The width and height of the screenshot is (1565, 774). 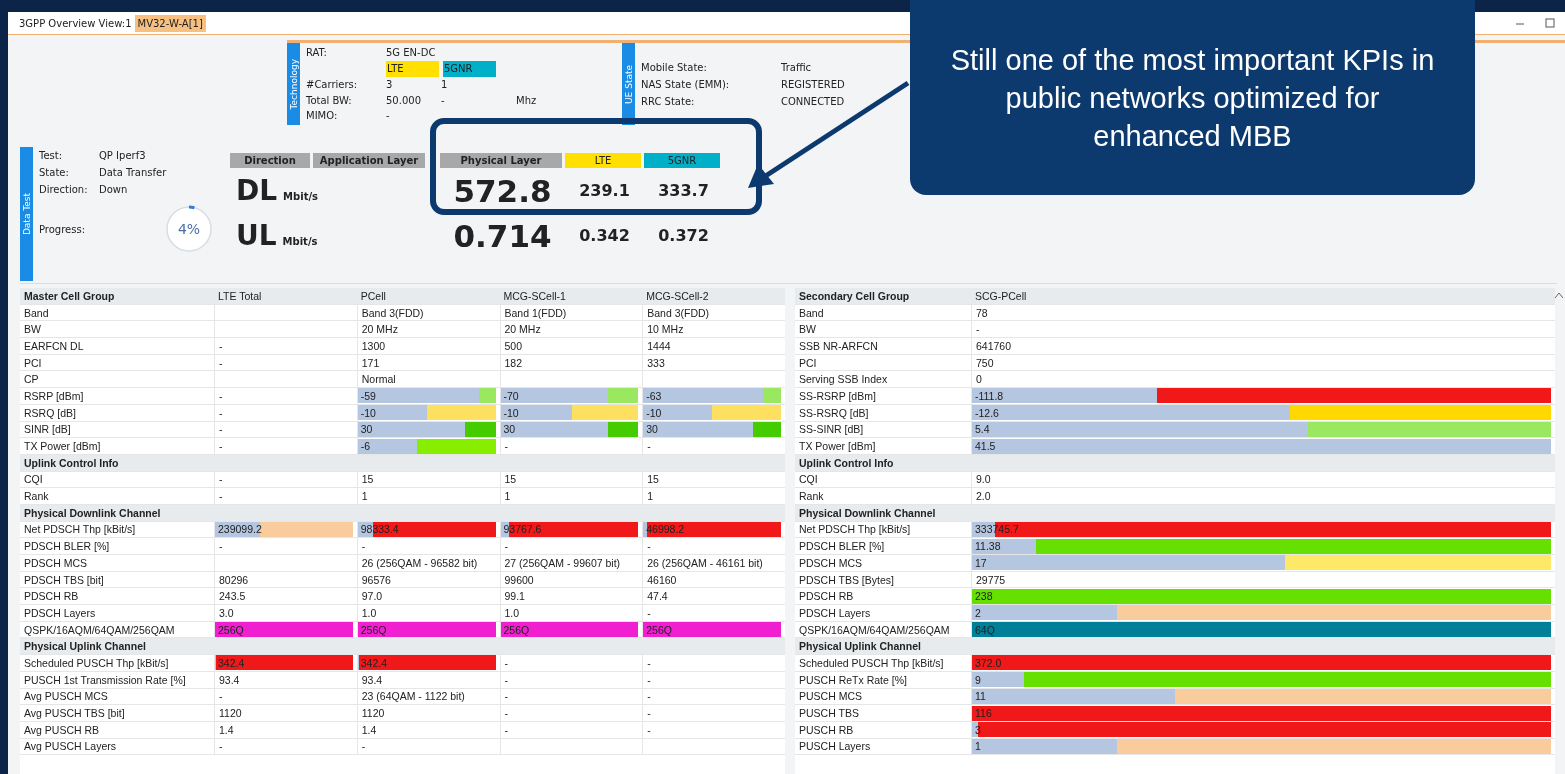 I want to click on field-label: RRC State:, so click(x=668, y=101).